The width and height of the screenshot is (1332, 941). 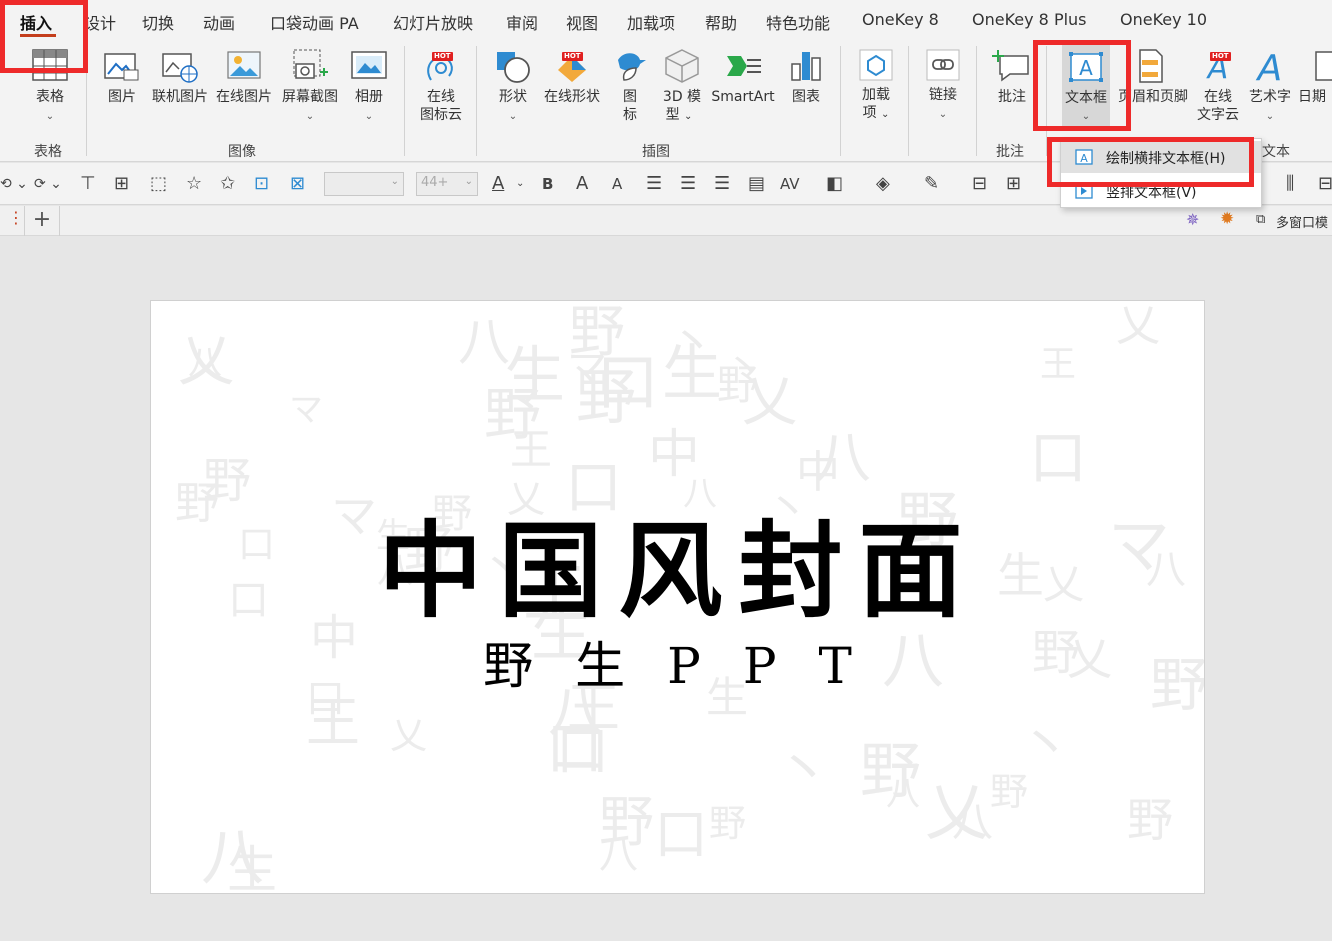 I want to click on background-glyph: 中, so click(x=674, y=455).